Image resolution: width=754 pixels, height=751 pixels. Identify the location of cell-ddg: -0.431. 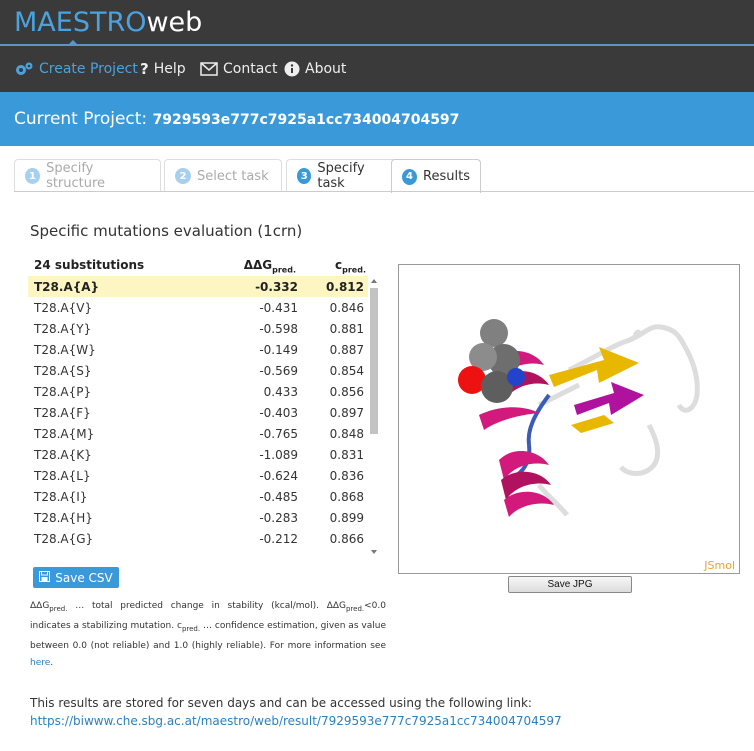
(278, 308).